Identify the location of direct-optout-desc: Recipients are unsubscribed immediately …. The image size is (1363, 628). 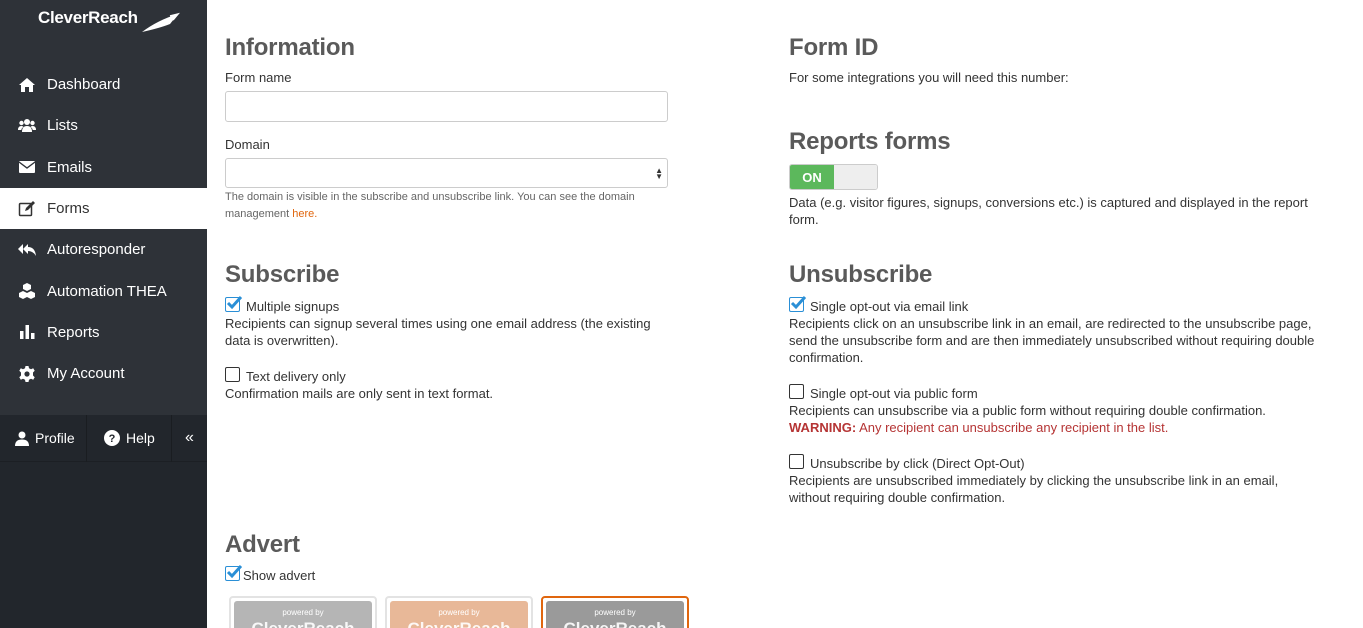
(1034, 489).